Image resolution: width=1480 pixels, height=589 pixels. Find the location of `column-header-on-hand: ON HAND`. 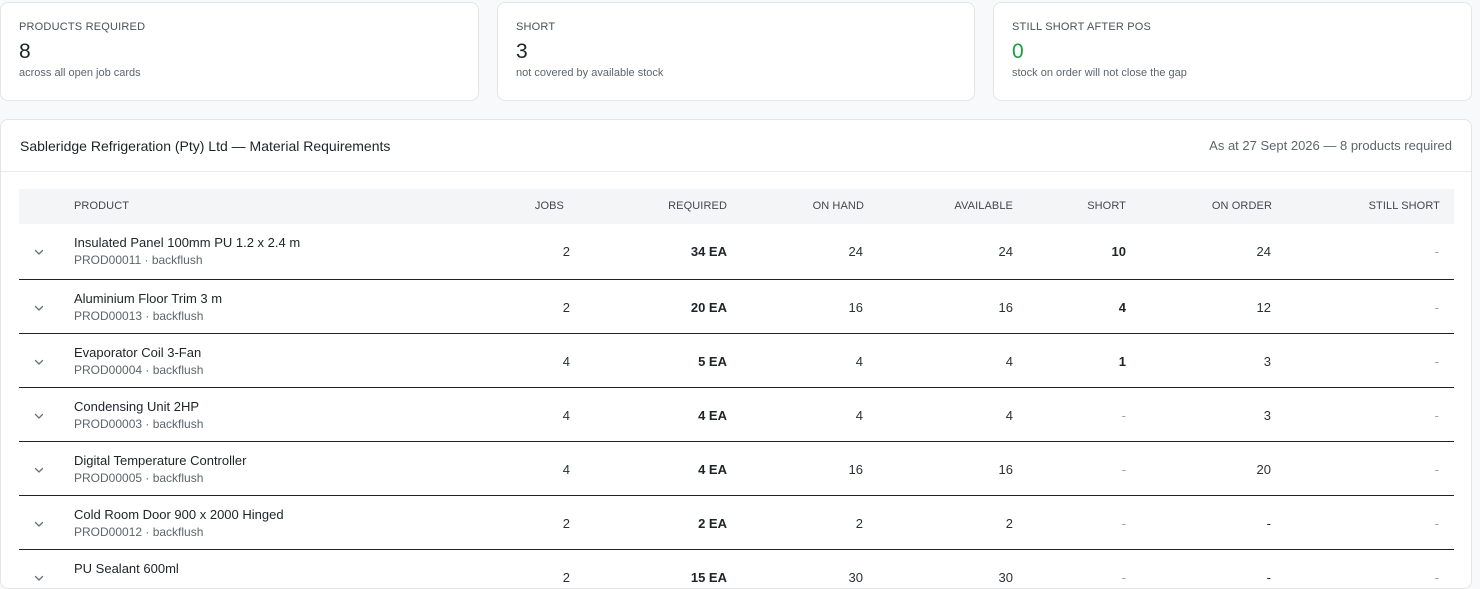

column-header-on-hand: ON HAND is located at coordinates (821, 206).